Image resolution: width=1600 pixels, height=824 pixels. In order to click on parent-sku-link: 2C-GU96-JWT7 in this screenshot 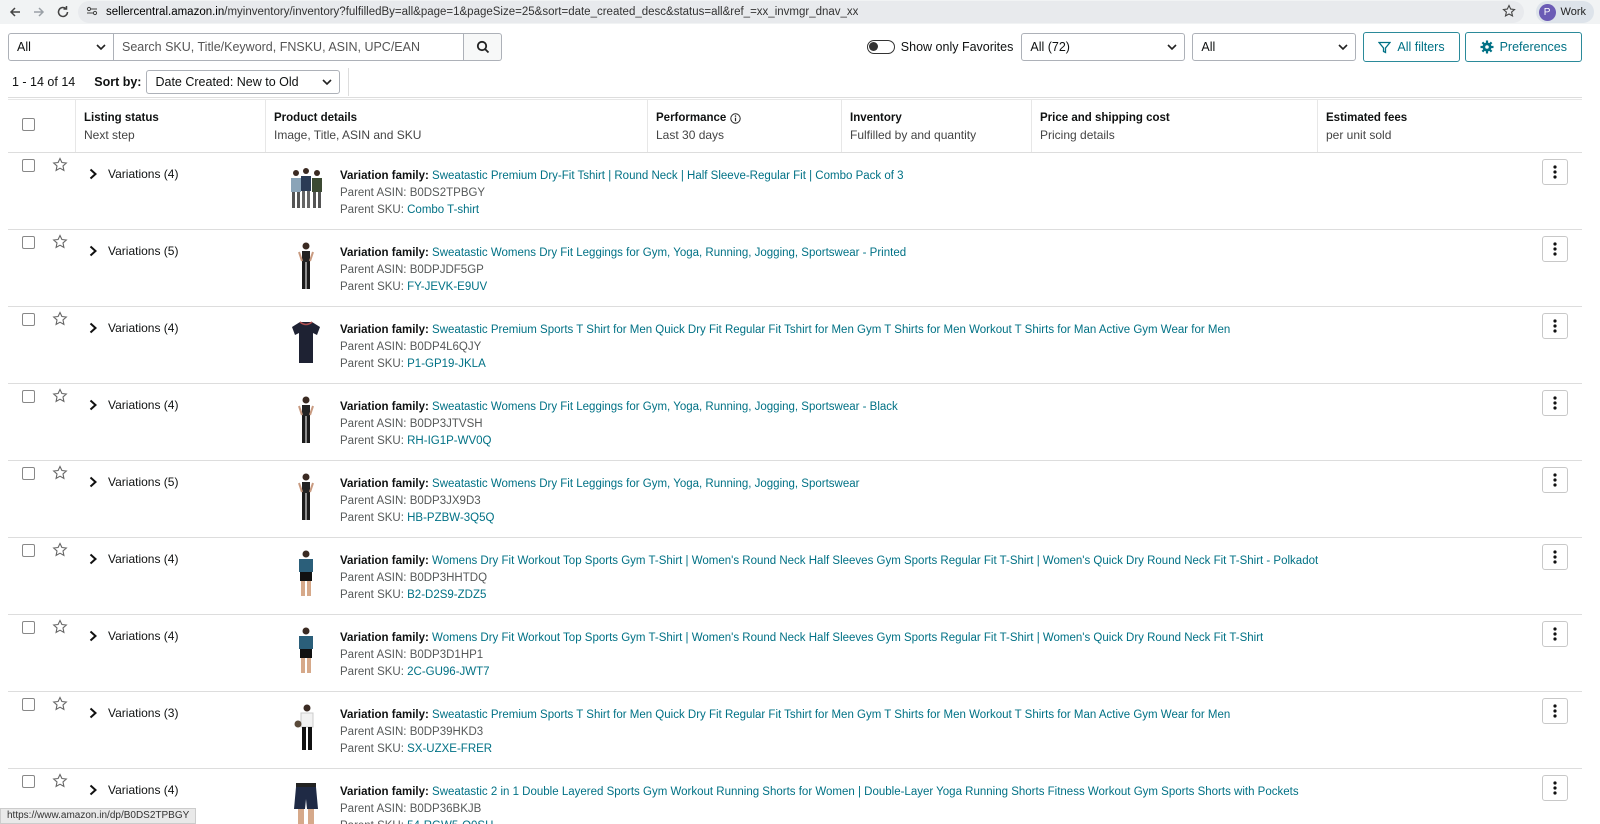, I will do `click(448, 672)`.